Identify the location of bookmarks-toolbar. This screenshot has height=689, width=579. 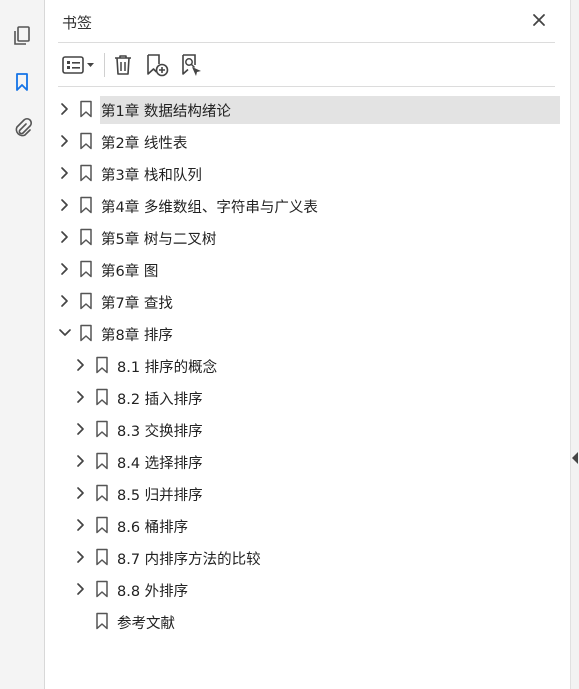
(306, 65).